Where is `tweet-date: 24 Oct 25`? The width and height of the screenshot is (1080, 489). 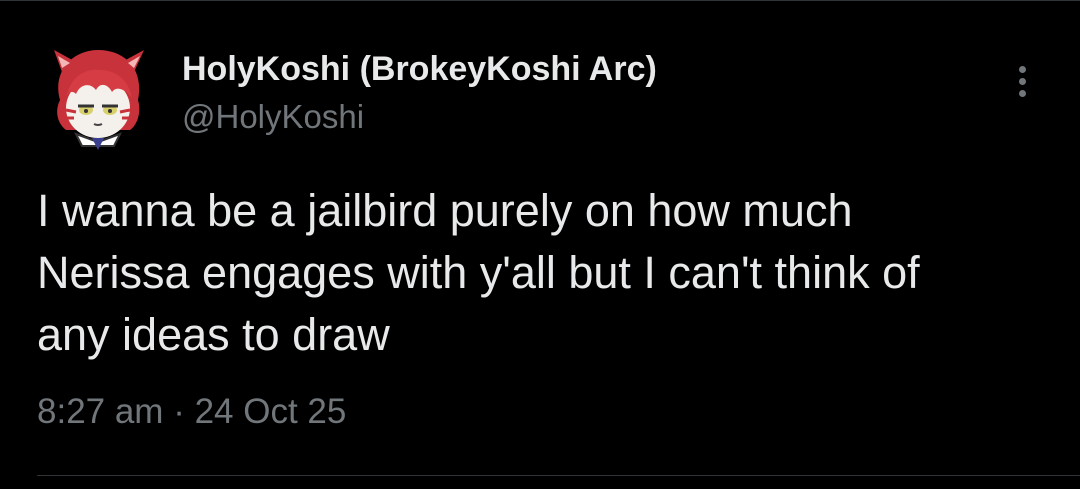
tweet-date: 24 Oct 25 is located at coordinates (270, 411).